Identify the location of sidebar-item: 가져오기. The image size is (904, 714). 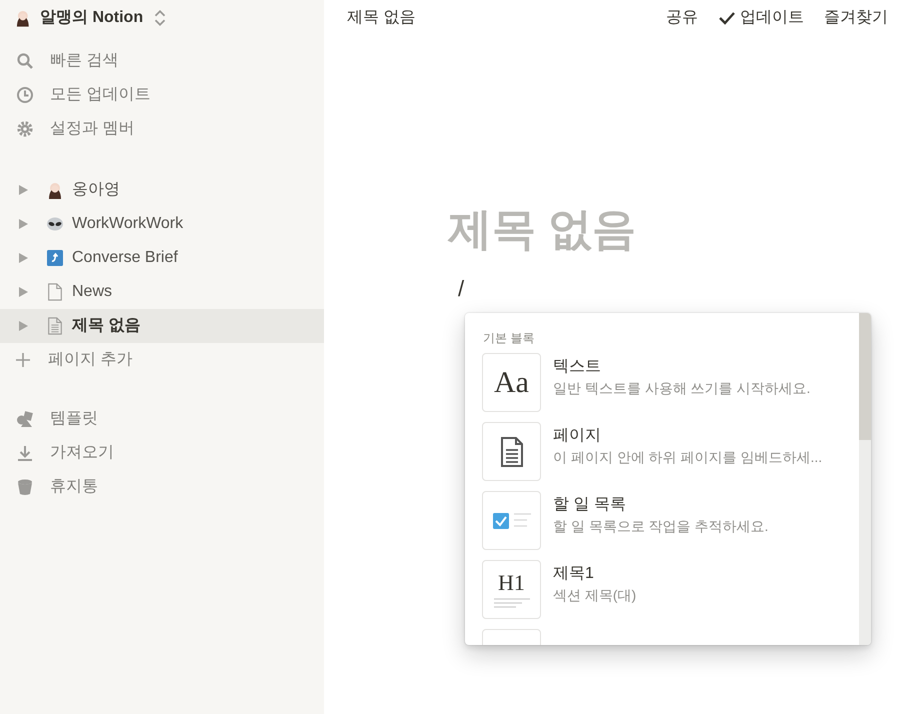
(162, 453).